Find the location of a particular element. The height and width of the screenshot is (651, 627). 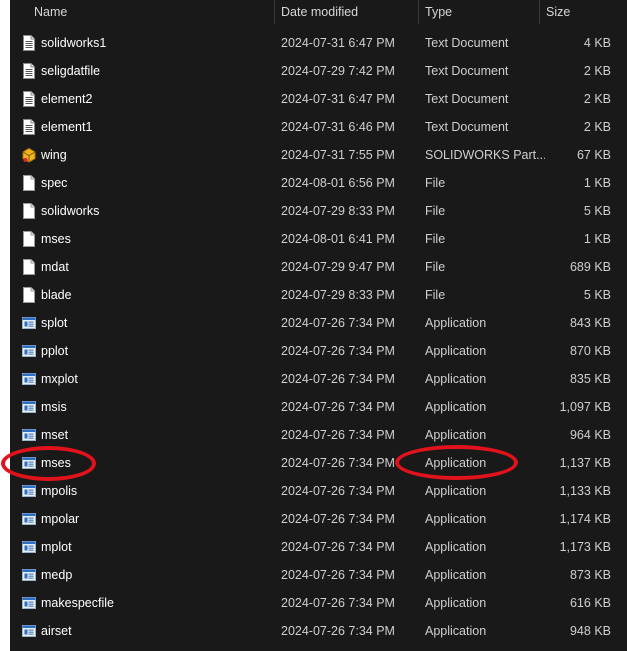

file-size: 1,174 KB is located at coordinates (585, 519).